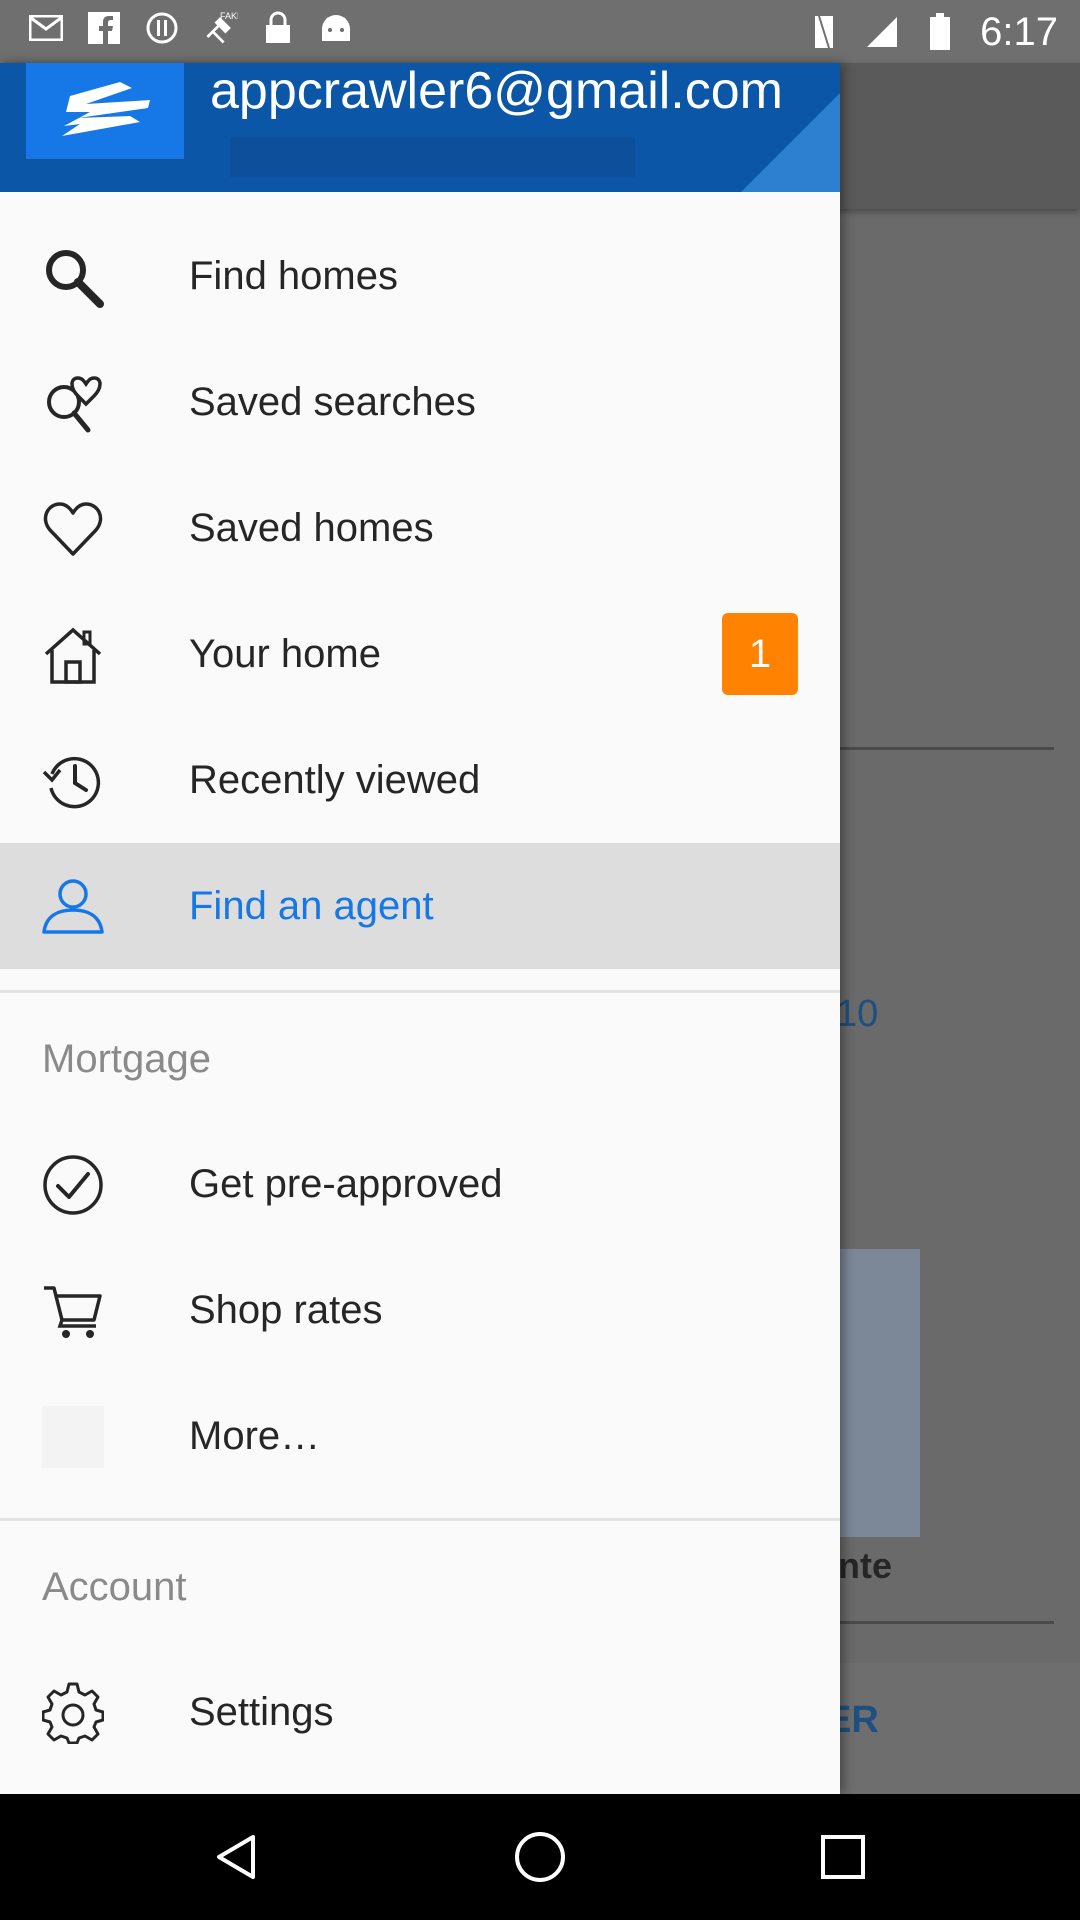 The width and height of the screenshot is (1080, 1920). Describe the element at coordinates (857, 1014) in the screenshot. I see `background-partial-number: 10` at that location.